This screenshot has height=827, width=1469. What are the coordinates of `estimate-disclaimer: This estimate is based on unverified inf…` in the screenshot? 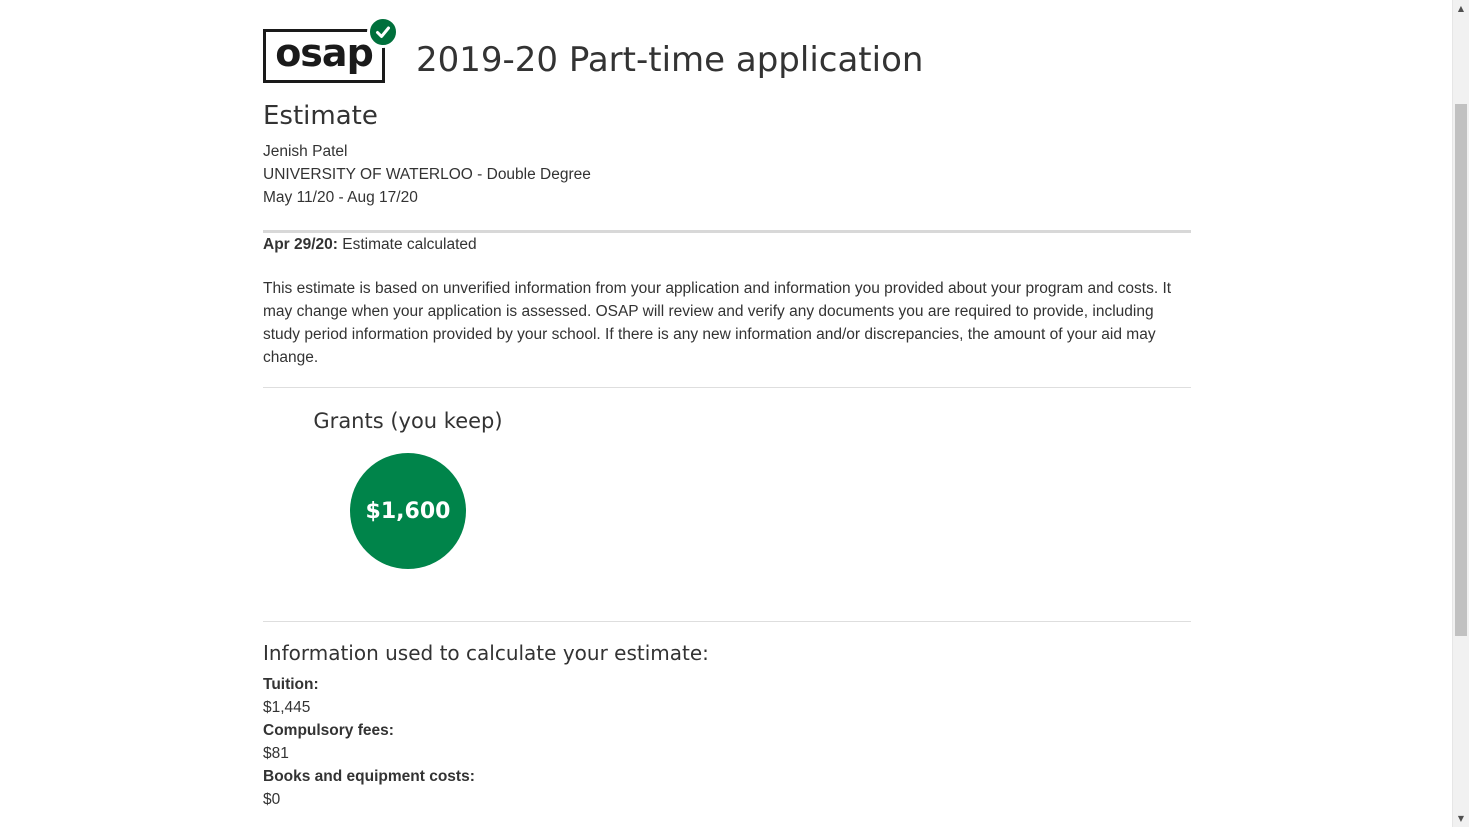 It's located at (717, 323).